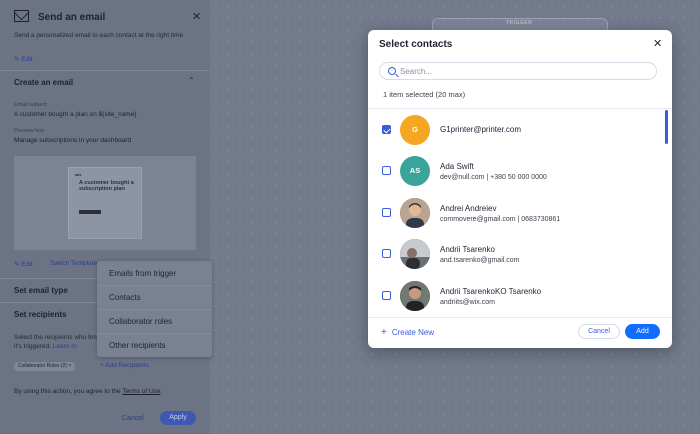 The image size is (700, 434). What do you see at coordinates (413, 332) in the screenshot?
I see `create-new-label: Create New` at bounding box center [413, 332].